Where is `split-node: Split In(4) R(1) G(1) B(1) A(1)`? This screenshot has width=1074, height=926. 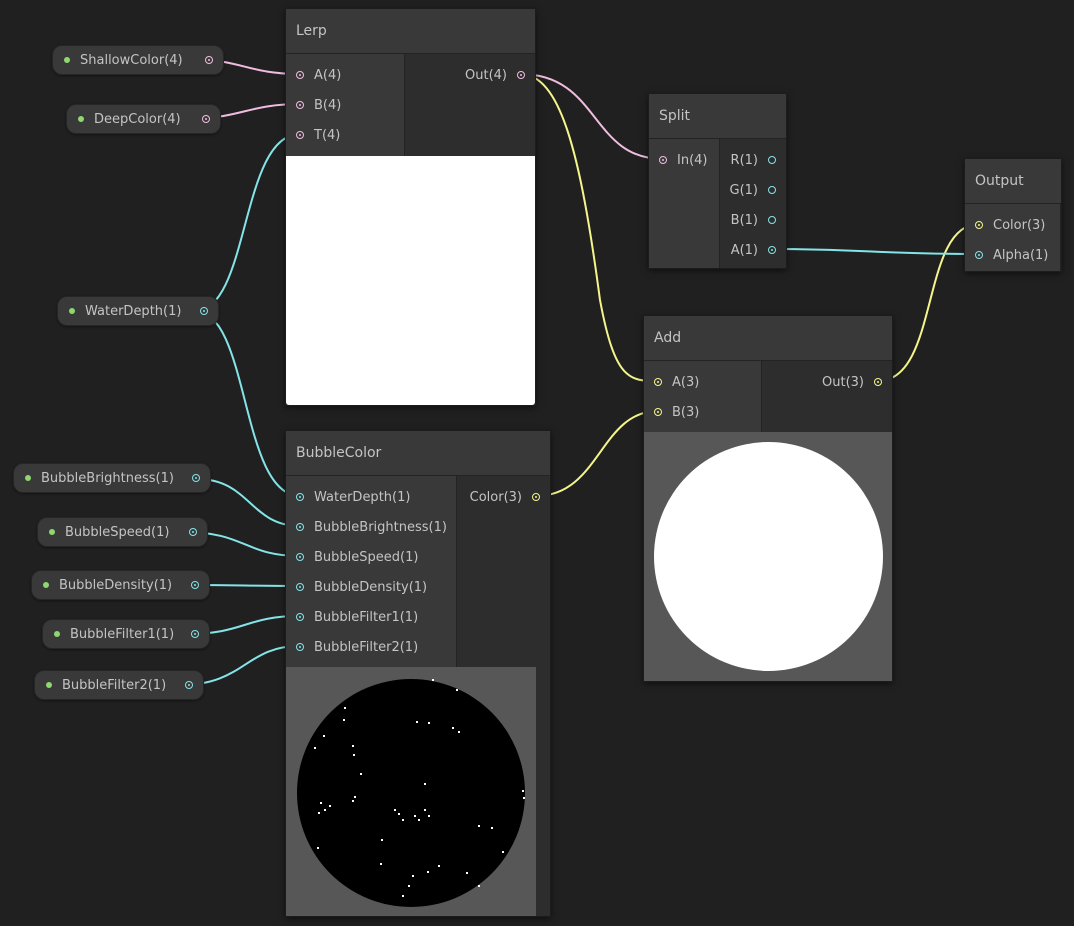 split-node: Split In(4) R(1) G(1) B(1) A(1) is located at coordinates (717, 181).